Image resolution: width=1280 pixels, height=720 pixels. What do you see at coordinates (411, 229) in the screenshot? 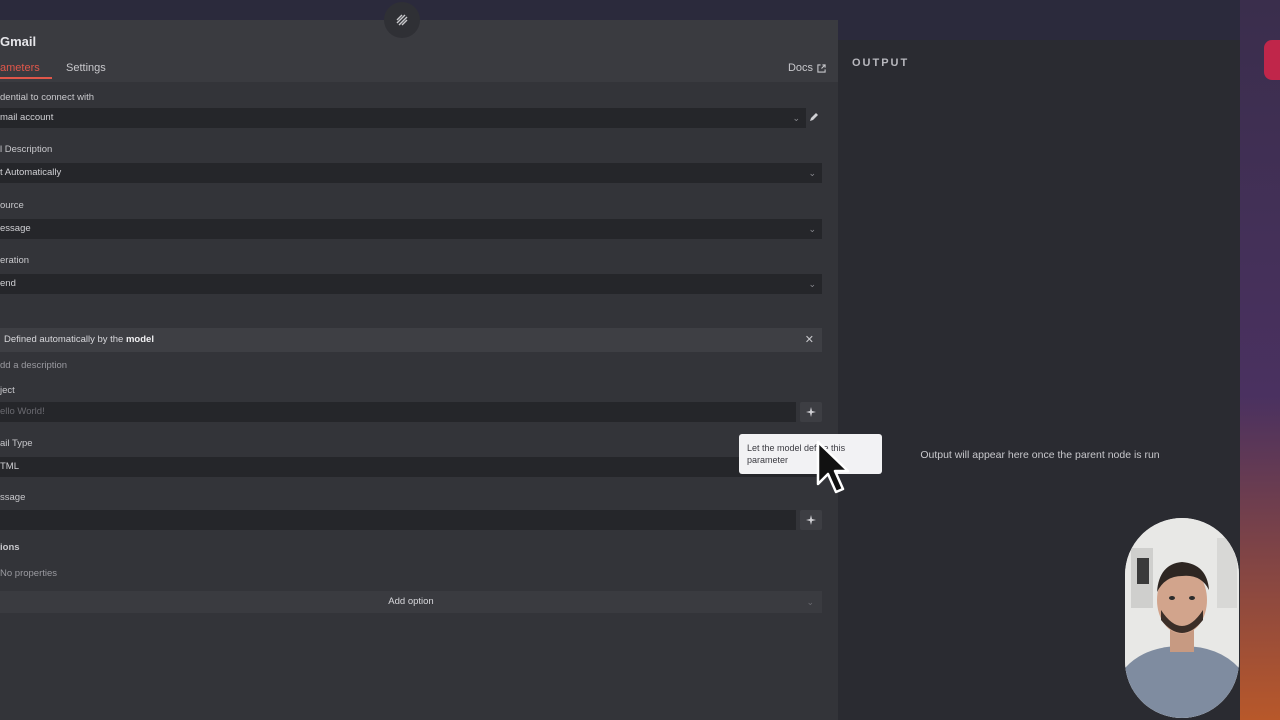
I see `resource-select: essage ⌄` at bounding box center [411, 229].